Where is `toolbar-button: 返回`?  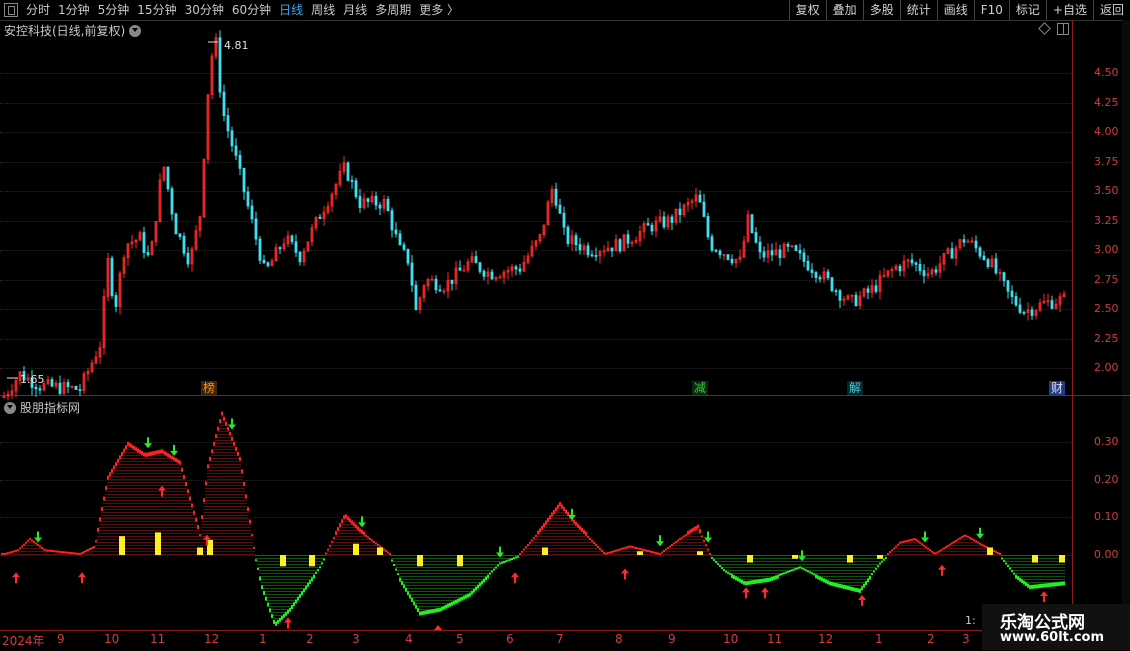
toolbar-button: 返回 is located at coordinates (1111, 10).